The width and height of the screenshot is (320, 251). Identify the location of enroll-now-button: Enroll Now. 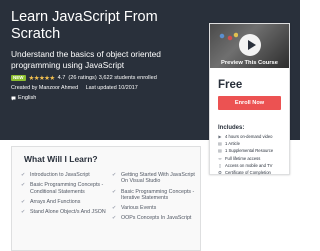
(249, 103).